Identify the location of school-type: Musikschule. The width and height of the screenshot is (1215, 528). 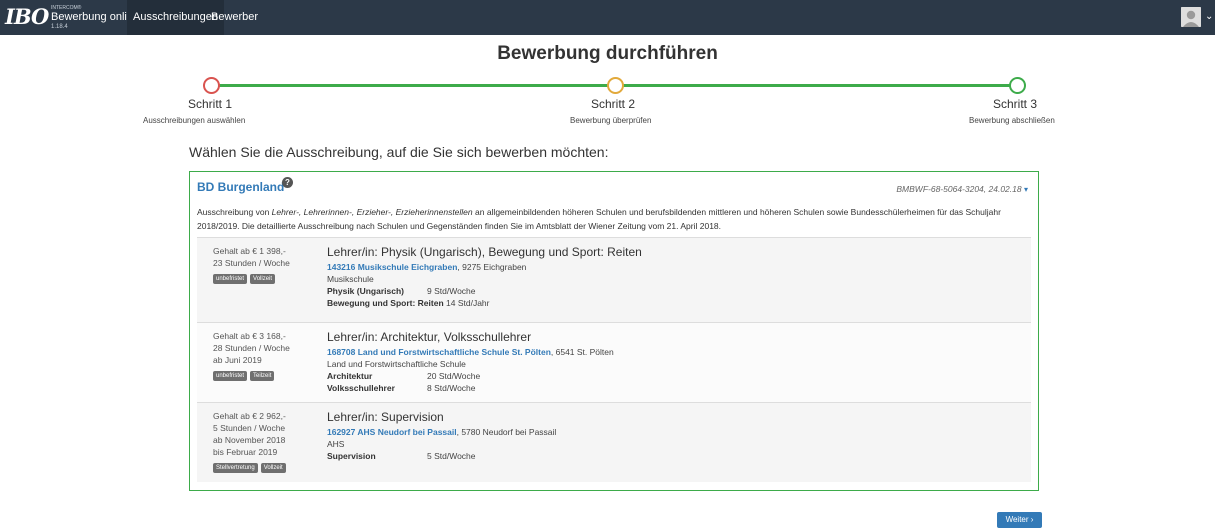
(350, 279).